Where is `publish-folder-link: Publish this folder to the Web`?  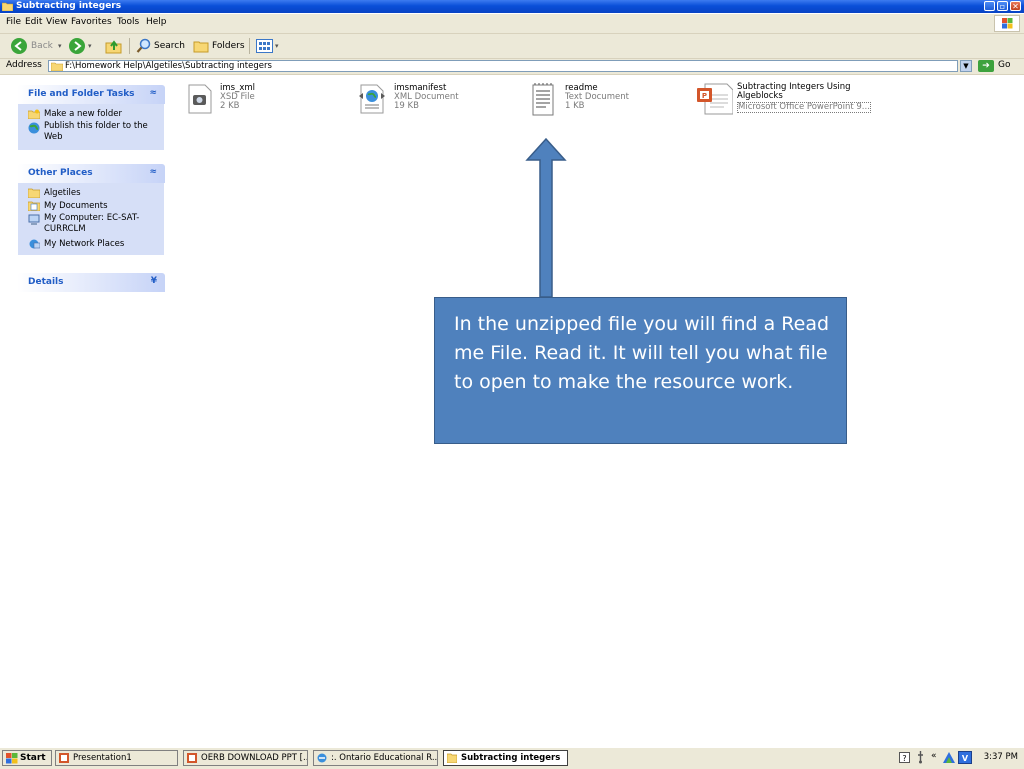
publish-folder-link: Publish this folder to the Web is located at coordinates (91, 133).